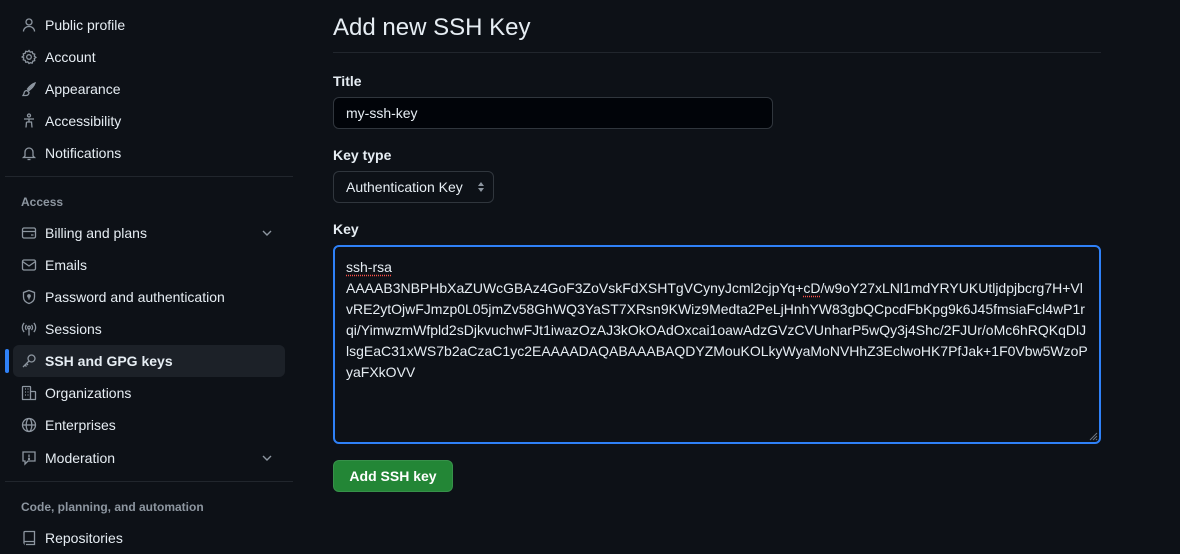 The width and height of the screenshot is (1180, 554). What do you see at coordinates (29, 57) in the screenshot?
I see `gear-icon` at bounding box center [29, 57].